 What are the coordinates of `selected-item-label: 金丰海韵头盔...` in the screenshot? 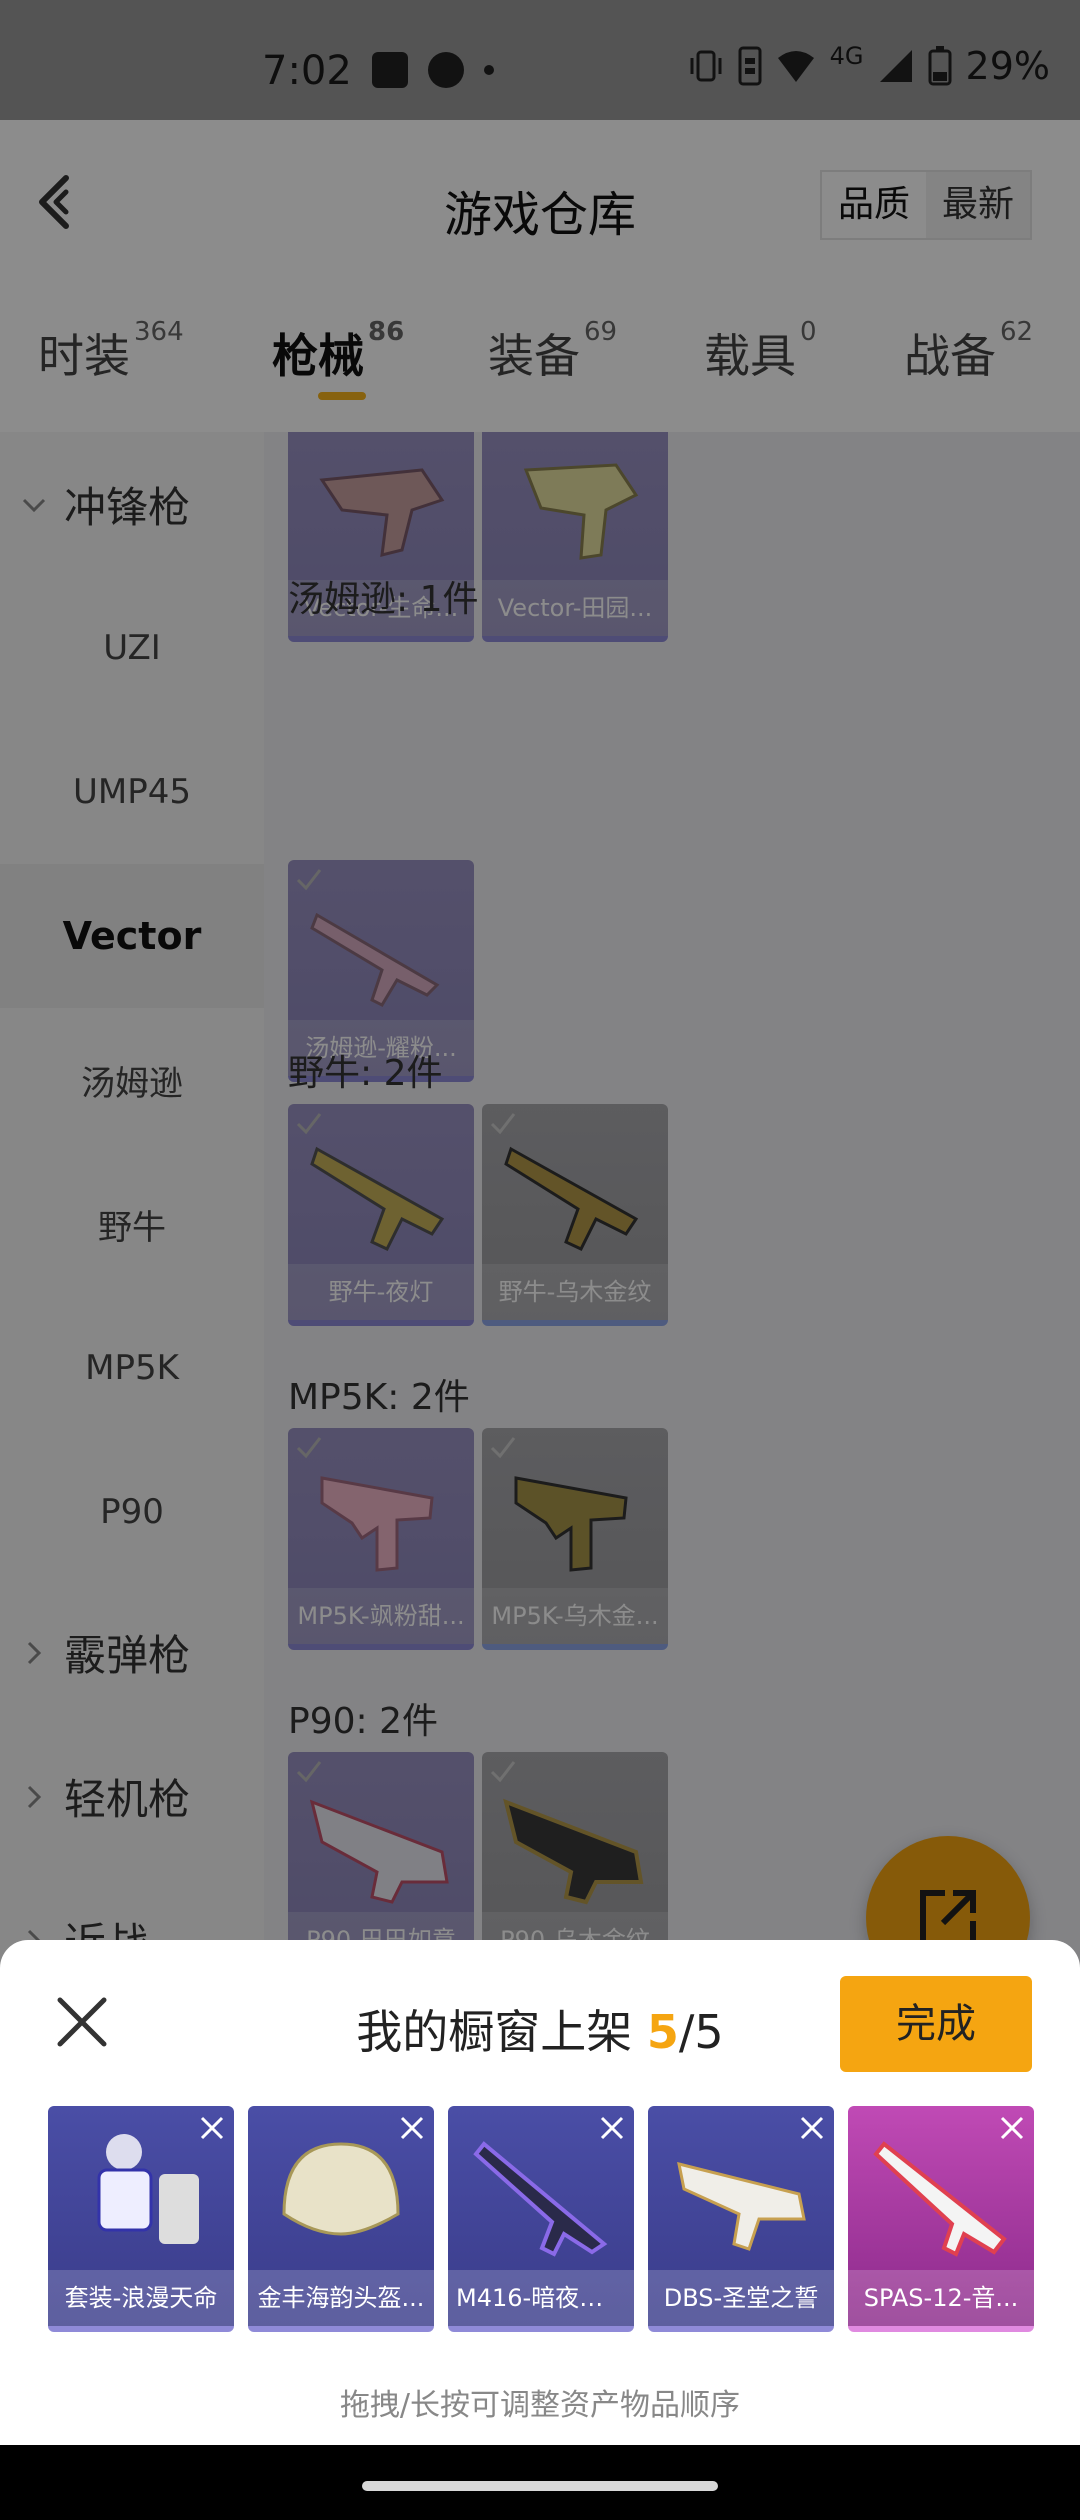 It's located at (341, 2298).